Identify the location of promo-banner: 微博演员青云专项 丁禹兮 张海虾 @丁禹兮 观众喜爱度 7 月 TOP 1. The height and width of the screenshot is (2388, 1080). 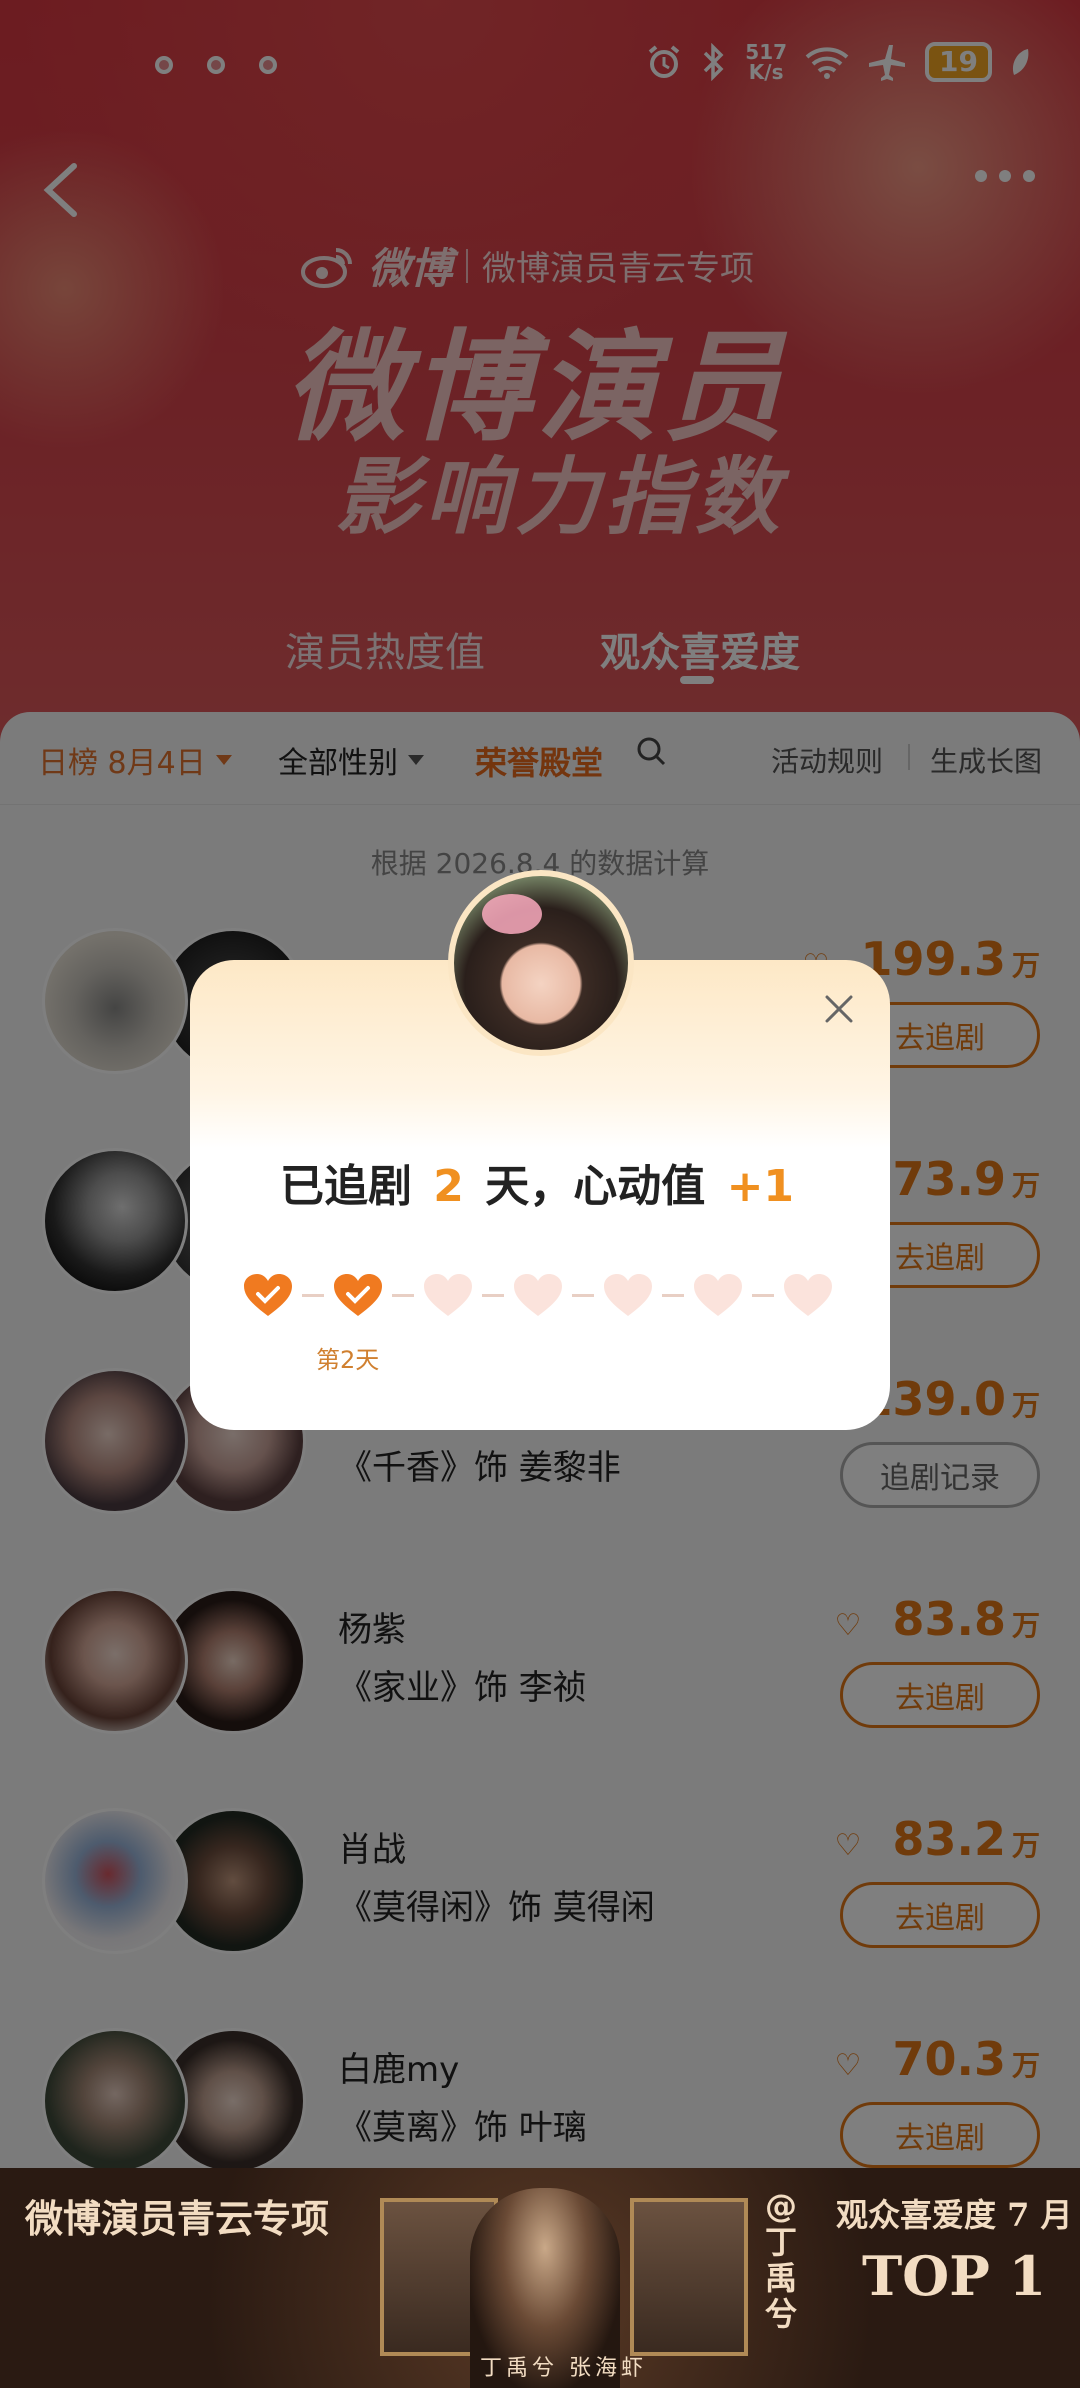
(540, 2278).